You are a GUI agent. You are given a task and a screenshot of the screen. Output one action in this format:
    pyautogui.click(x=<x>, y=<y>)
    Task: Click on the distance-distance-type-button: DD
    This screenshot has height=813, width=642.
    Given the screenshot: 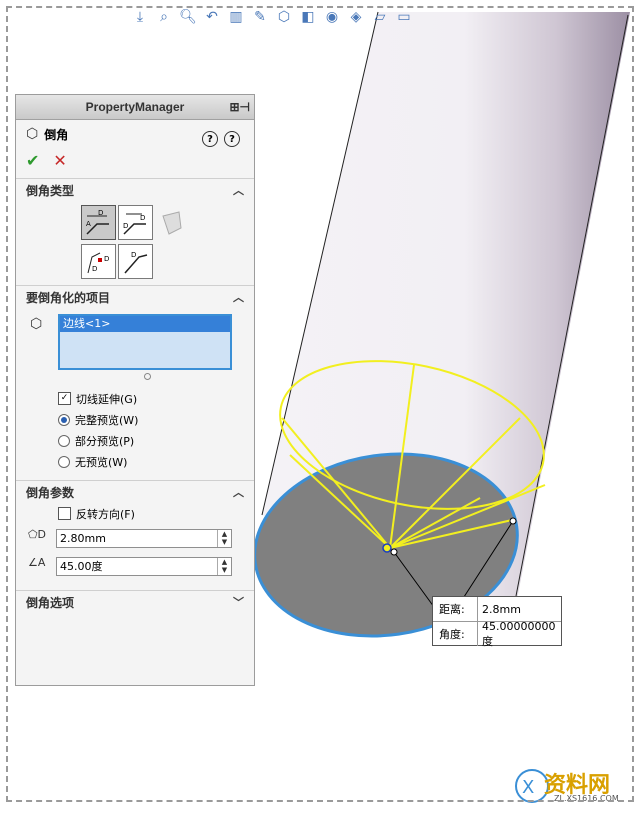 What is the action you would take?
    pyautogui.click(x=135, y=222)
    